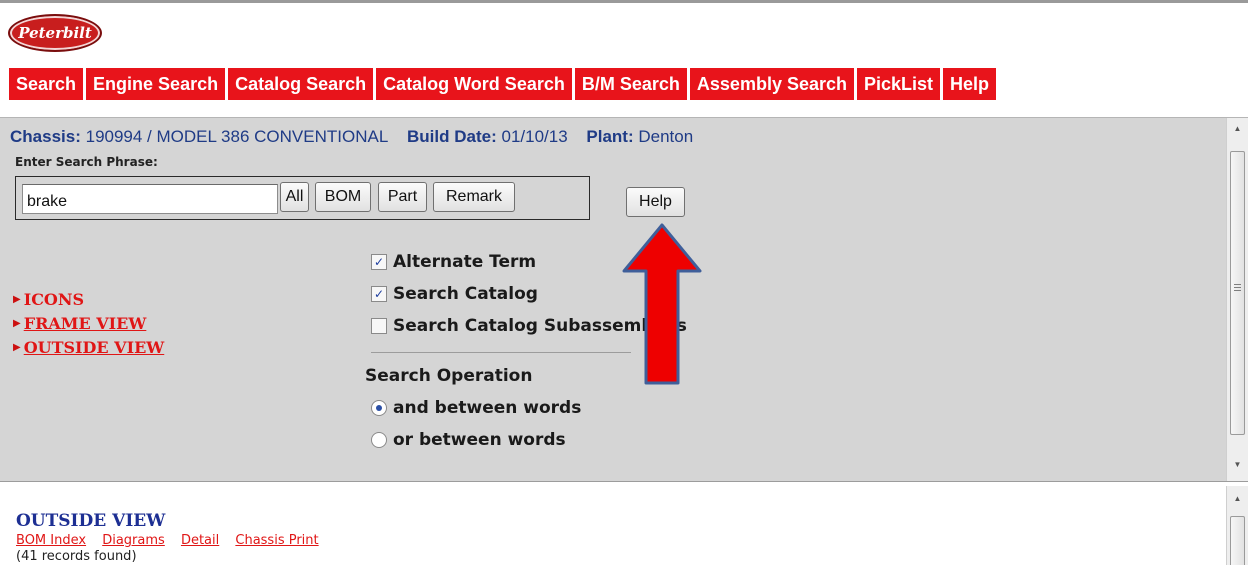 The image size is (1248, 565). What do you see at coordinates (474, 84) in the screenshot?
I see `menu-item-catalog-word-search: Catalog Word Search` at bounding box center [474, 84].